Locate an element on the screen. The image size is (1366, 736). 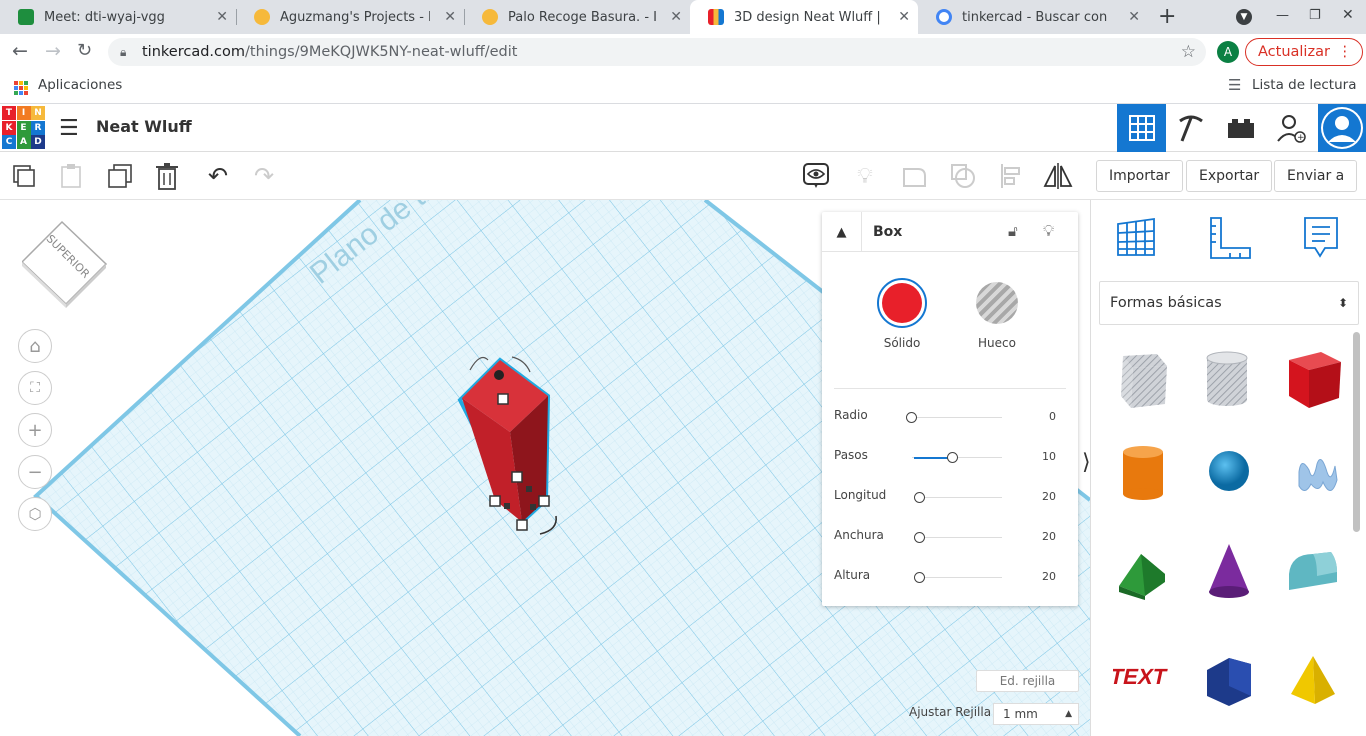
paste-button is located at coordinates (71, 176).